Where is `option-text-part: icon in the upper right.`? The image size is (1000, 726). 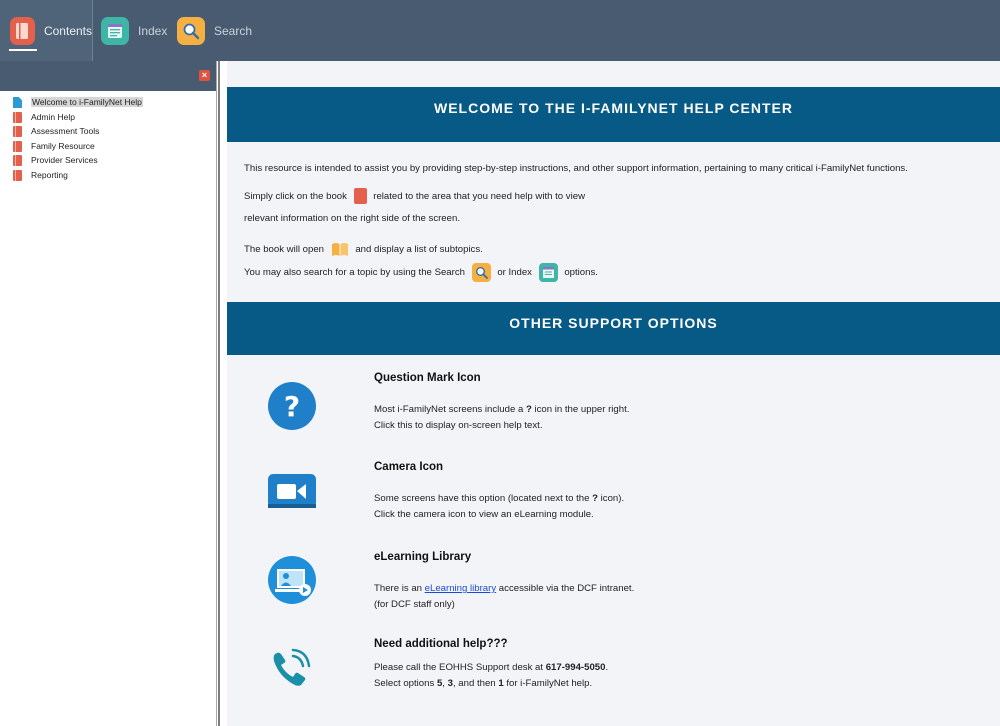 option-text-part: icon in the upper right. is located at coordinates (580, 409).